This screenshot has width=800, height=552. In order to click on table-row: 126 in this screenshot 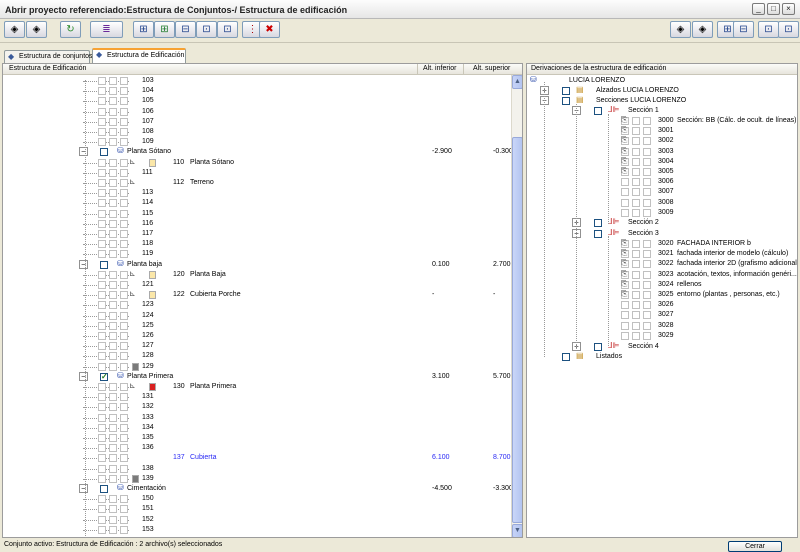, I will do `click(262, 336)`.